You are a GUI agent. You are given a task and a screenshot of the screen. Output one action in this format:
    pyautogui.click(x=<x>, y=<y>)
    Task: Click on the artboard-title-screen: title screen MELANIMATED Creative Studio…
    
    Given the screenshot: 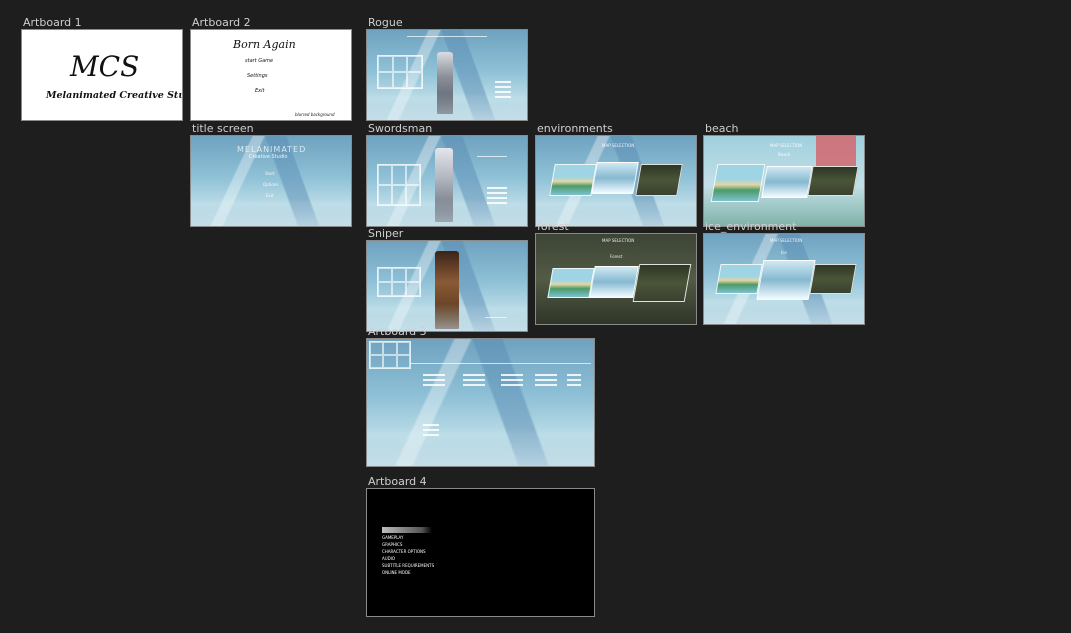 What is the action you would take?
    pyautogui.click(x=271, y=174)
    